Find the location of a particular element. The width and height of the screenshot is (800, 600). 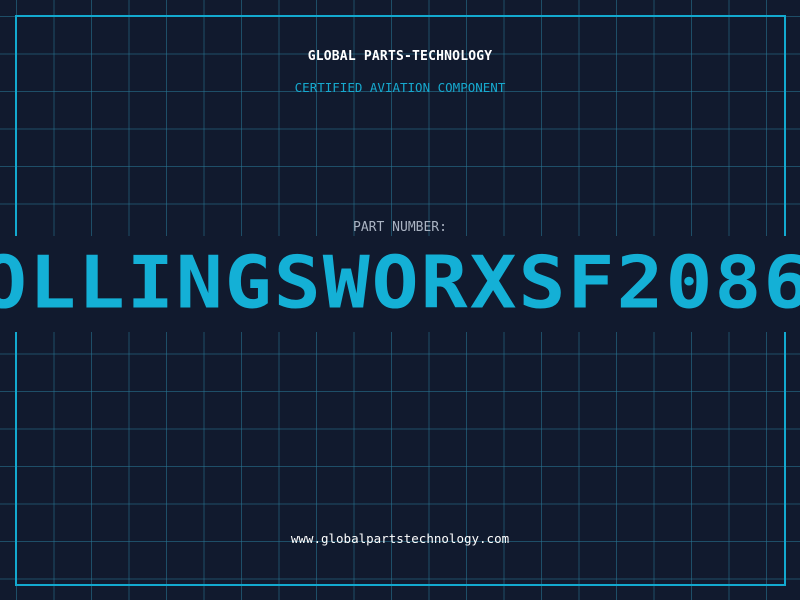

website-url: www.globalpartstechnology.com is located at coordinates (400, 538).